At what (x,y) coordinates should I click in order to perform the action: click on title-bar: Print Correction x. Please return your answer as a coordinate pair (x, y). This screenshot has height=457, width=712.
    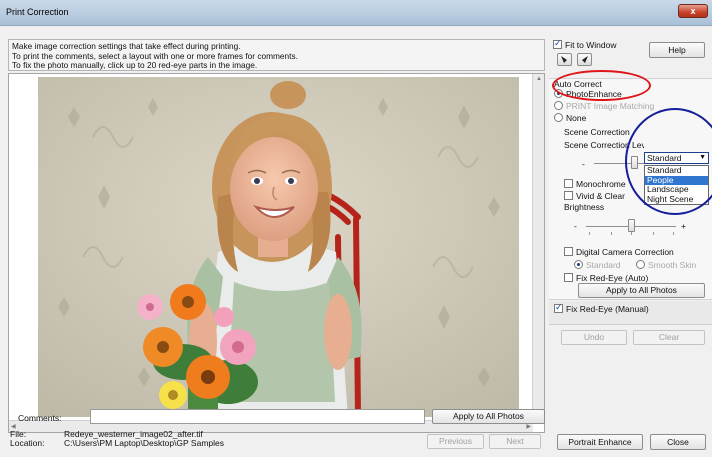
    Looking at the image, I should click on (356, 13).